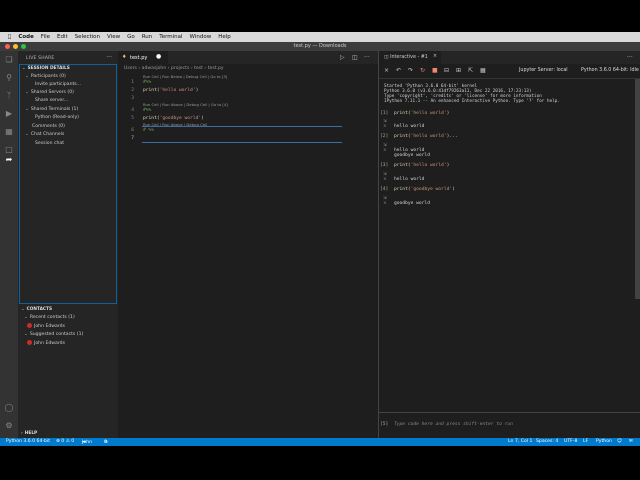 Image resolution: width=640 pixels, height=480 pixels. Describe the element at coordinates (543, 70) in the screenshot. I see `jupyter-server-label: Jupyter Server: local` at that location.